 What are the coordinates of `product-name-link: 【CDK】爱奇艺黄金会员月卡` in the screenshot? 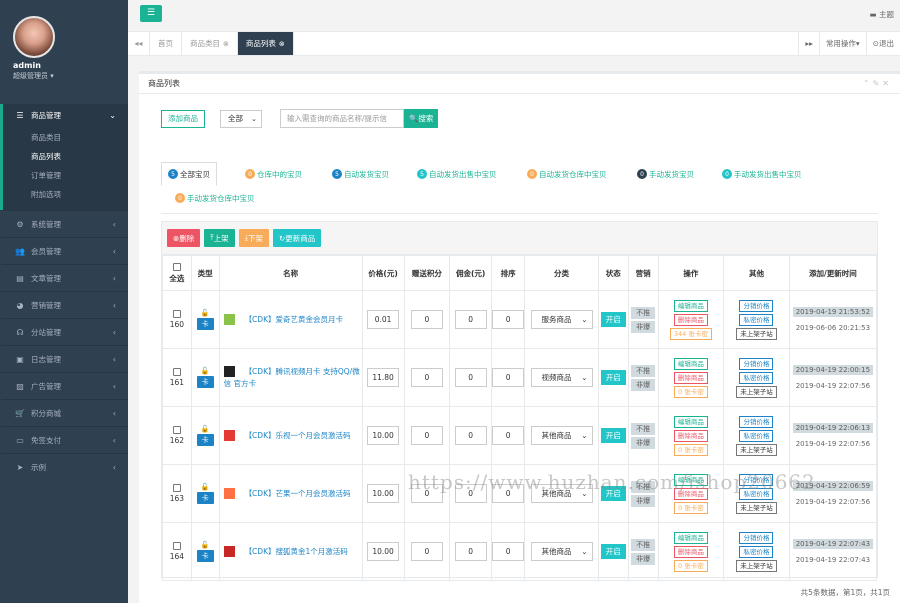 It's located at (294, 319).